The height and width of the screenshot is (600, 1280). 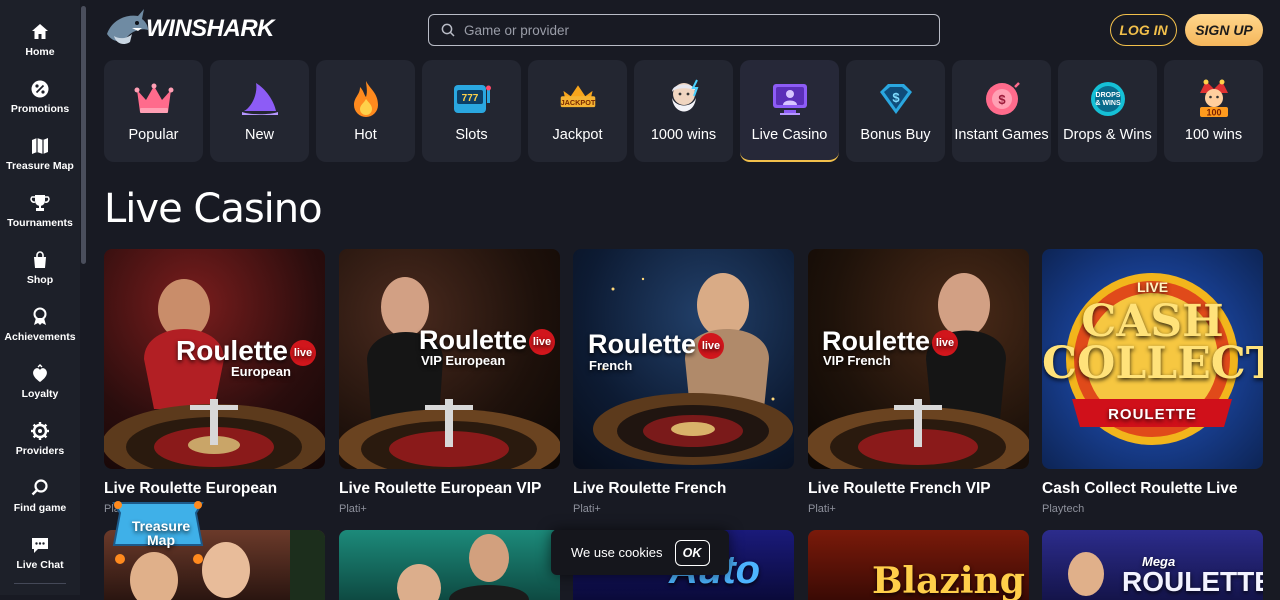 I want to click on category-label: 1000 wins, so click(x=683, y=135).